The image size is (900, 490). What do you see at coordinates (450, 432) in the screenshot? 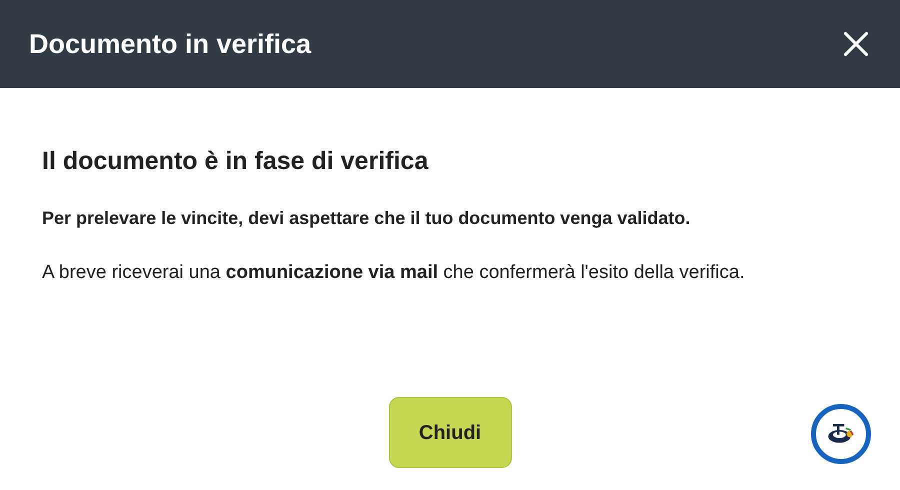
I see `close-button: Chiudi` at bounding box center [450, 432].